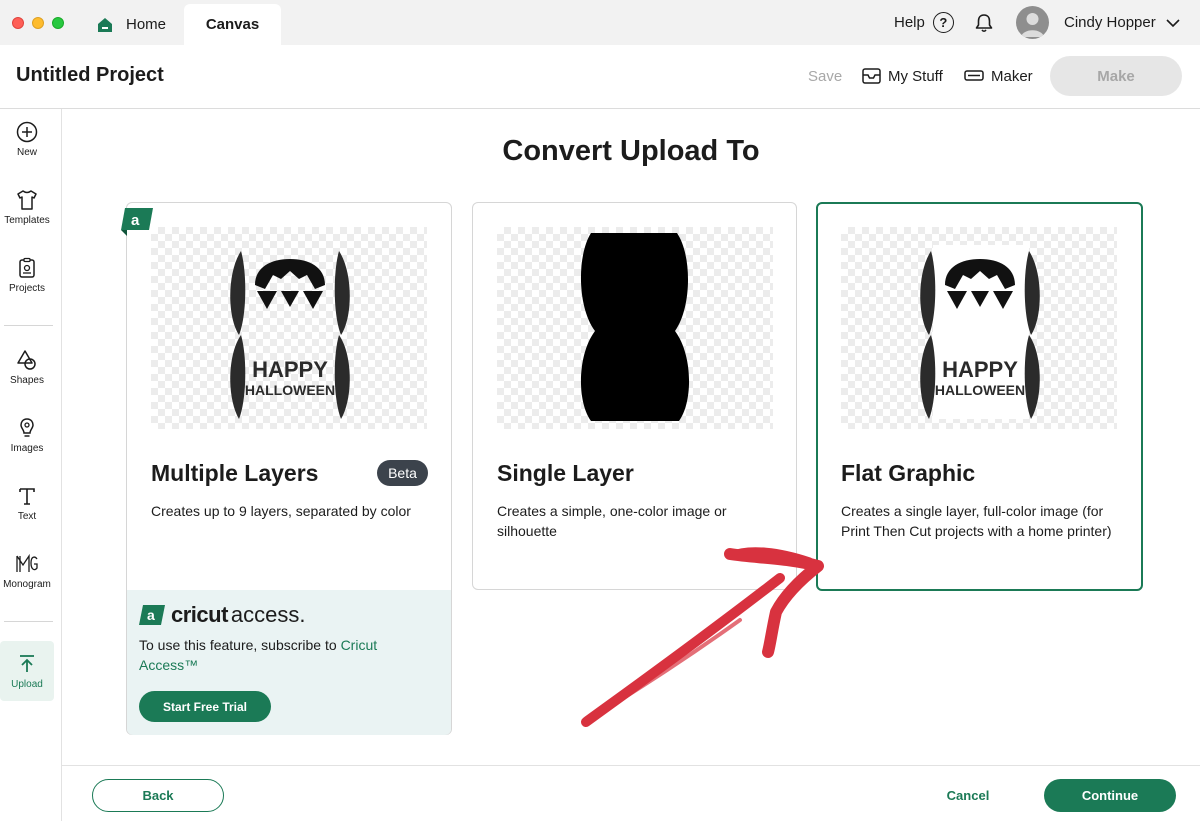 This screenshot has height=821, width=1200. I want to click on user-avatar-icon, so click(1032, 25).